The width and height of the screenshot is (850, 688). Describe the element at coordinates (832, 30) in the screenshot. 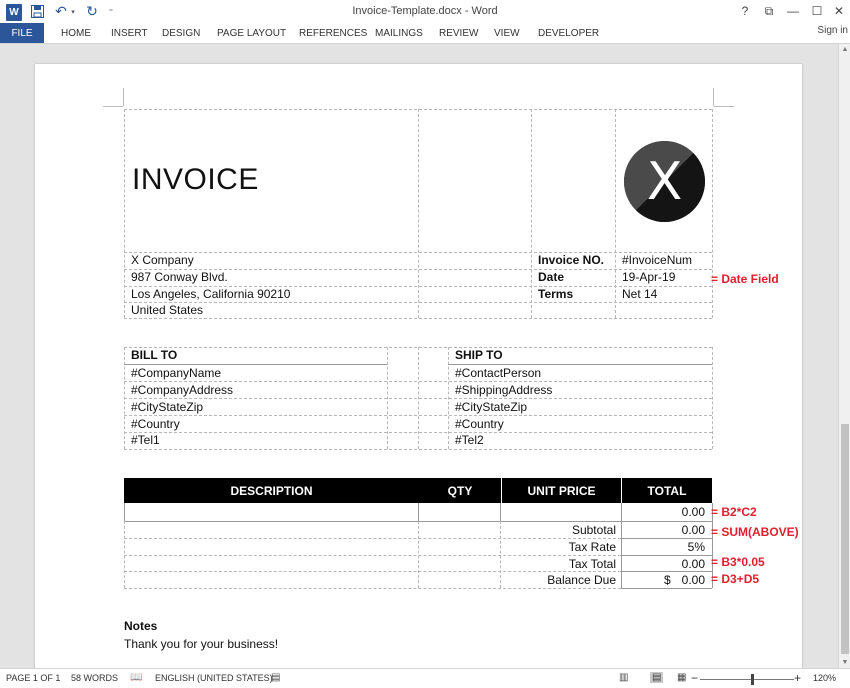

I see `sign-in-link: Sign in` at that location.